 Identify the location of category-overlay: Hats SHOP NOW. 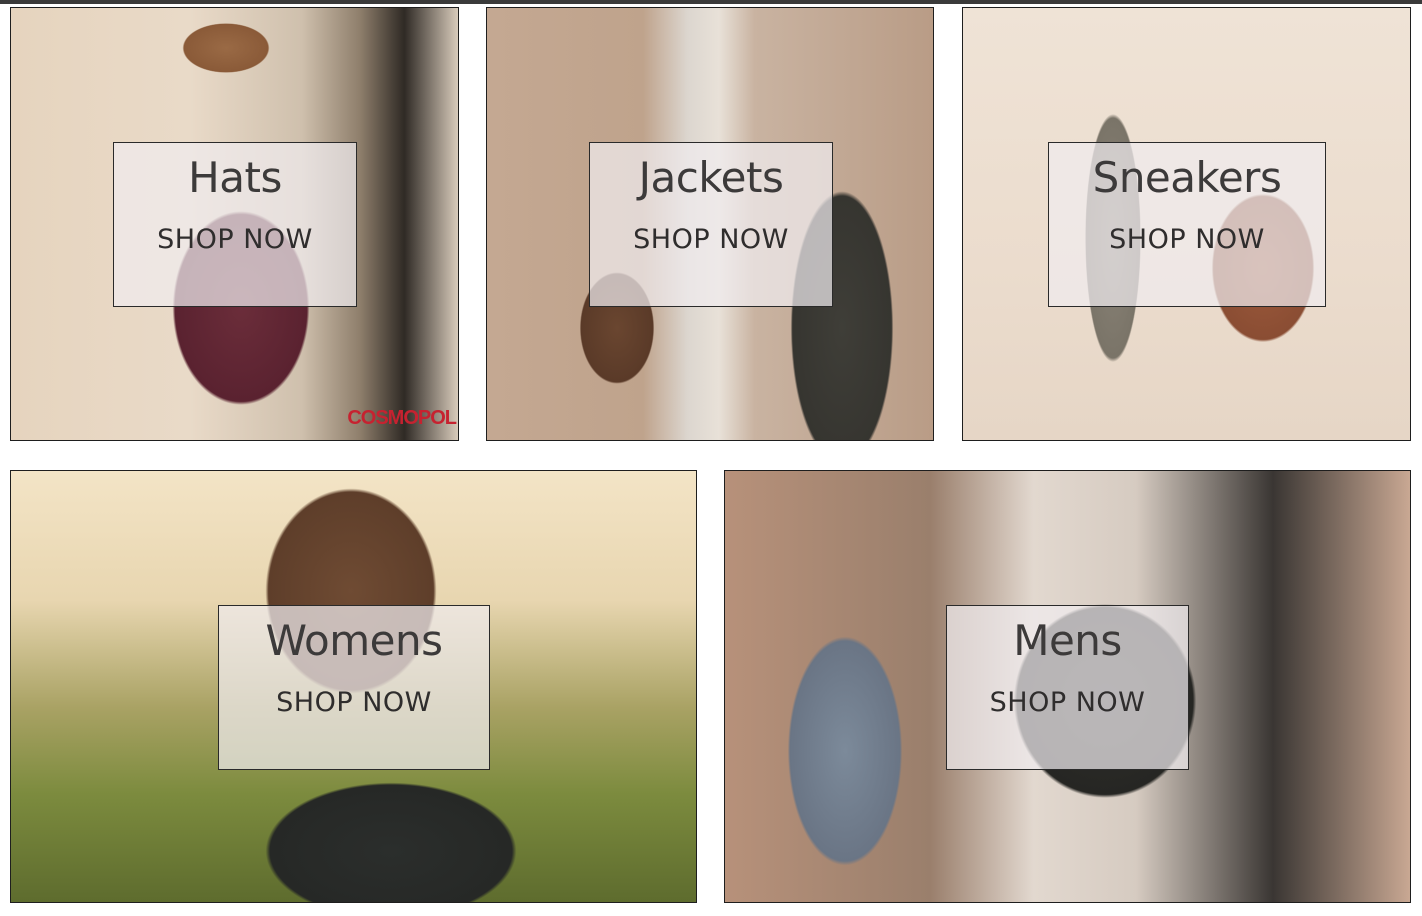
(235, 224).